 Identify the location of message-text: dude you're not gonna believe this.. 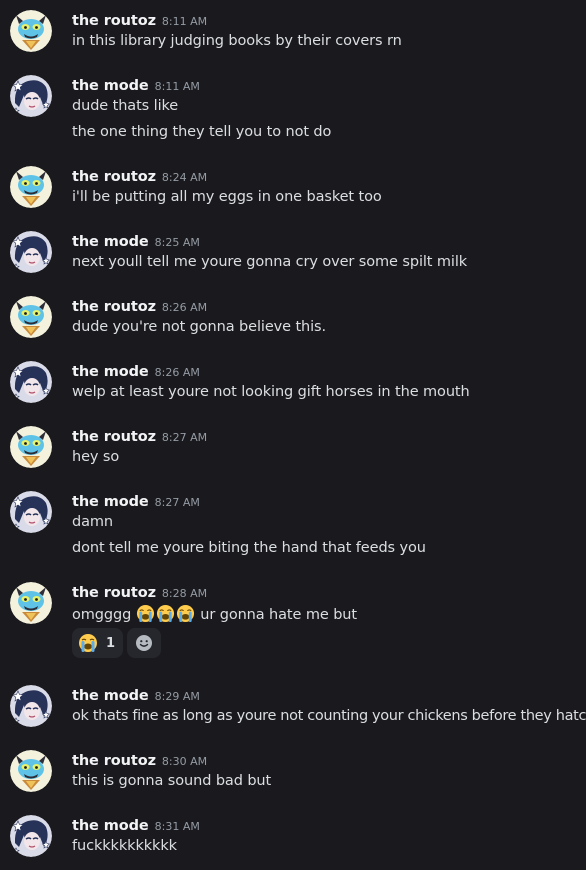
(199, 327).